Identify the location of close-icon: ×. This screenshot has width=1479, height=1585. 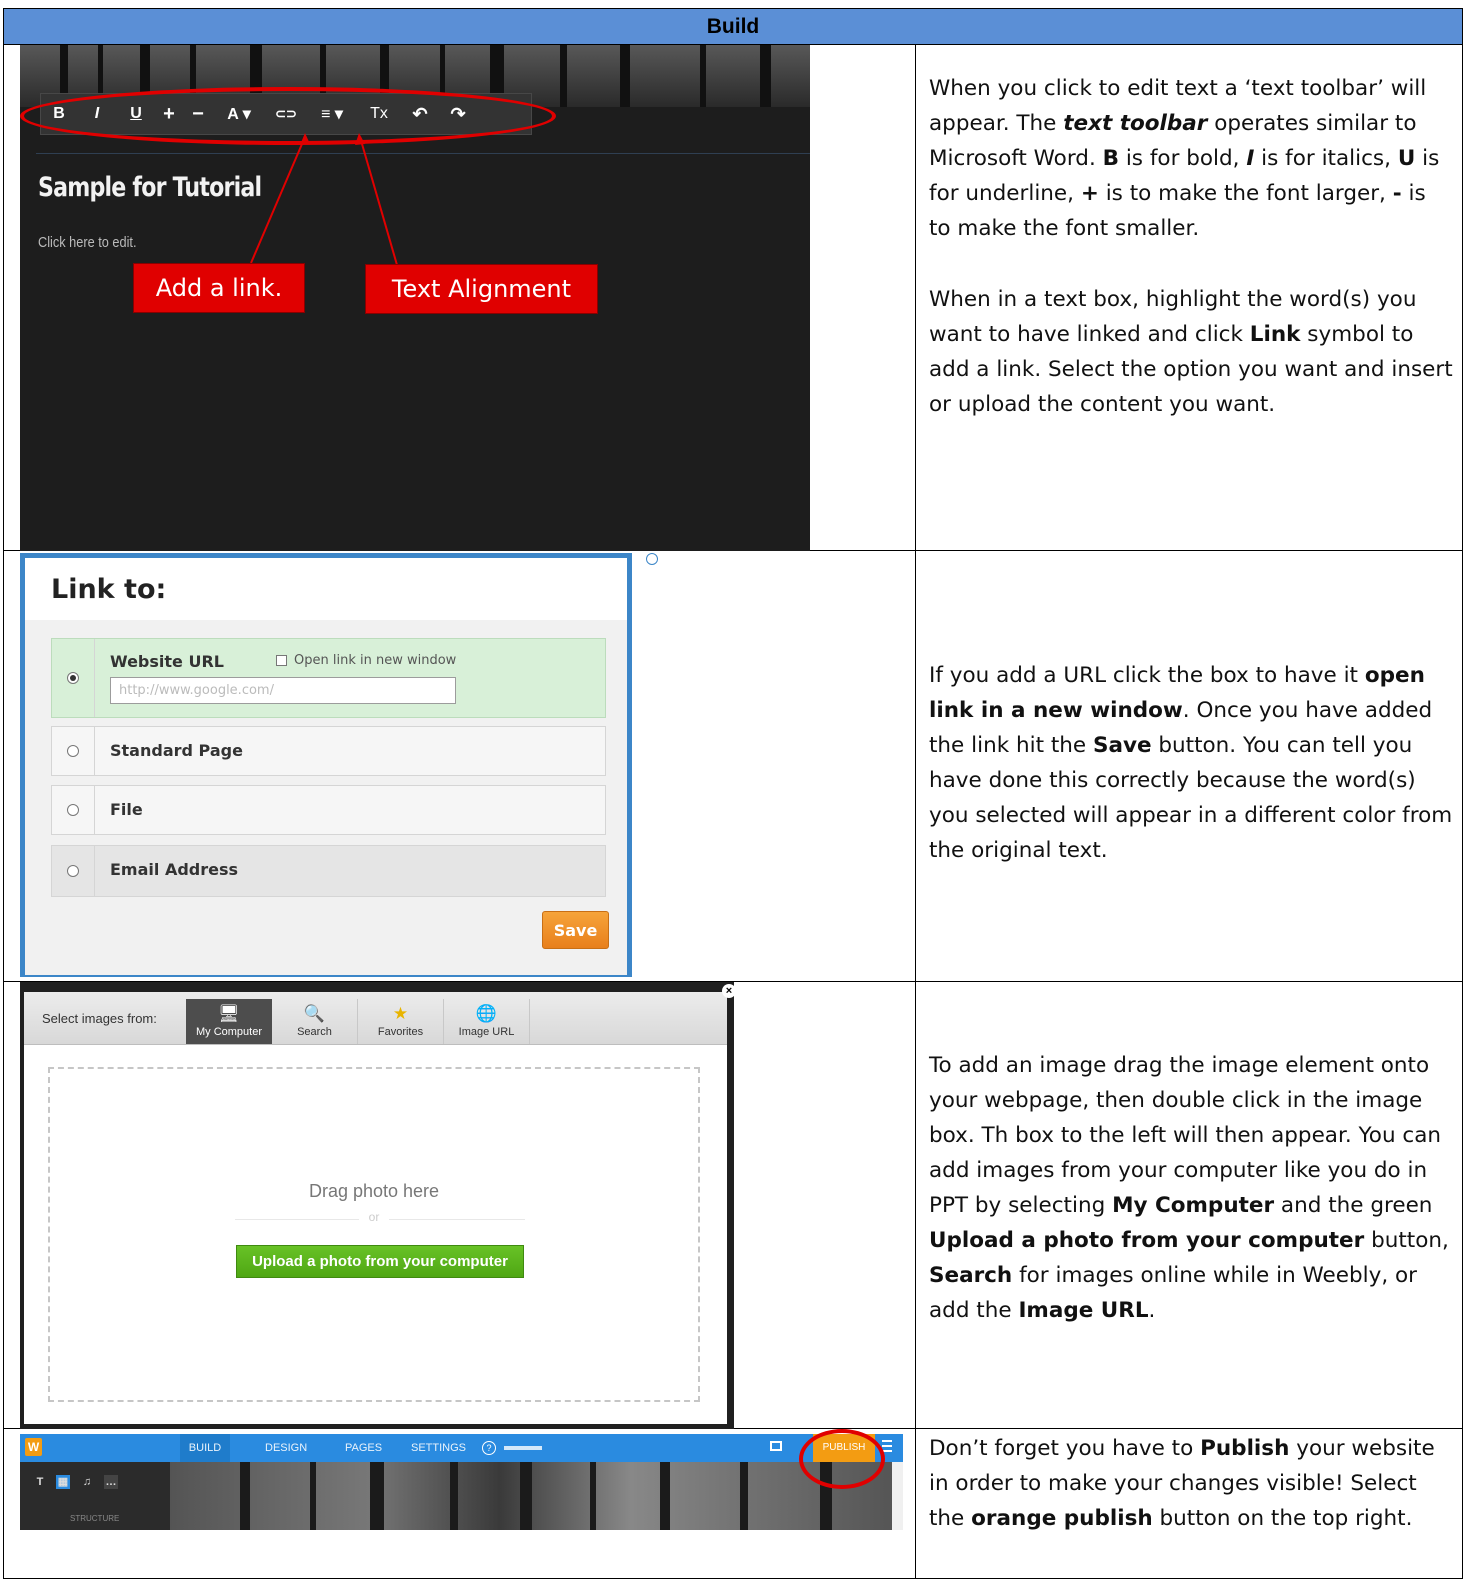
(729, 991).